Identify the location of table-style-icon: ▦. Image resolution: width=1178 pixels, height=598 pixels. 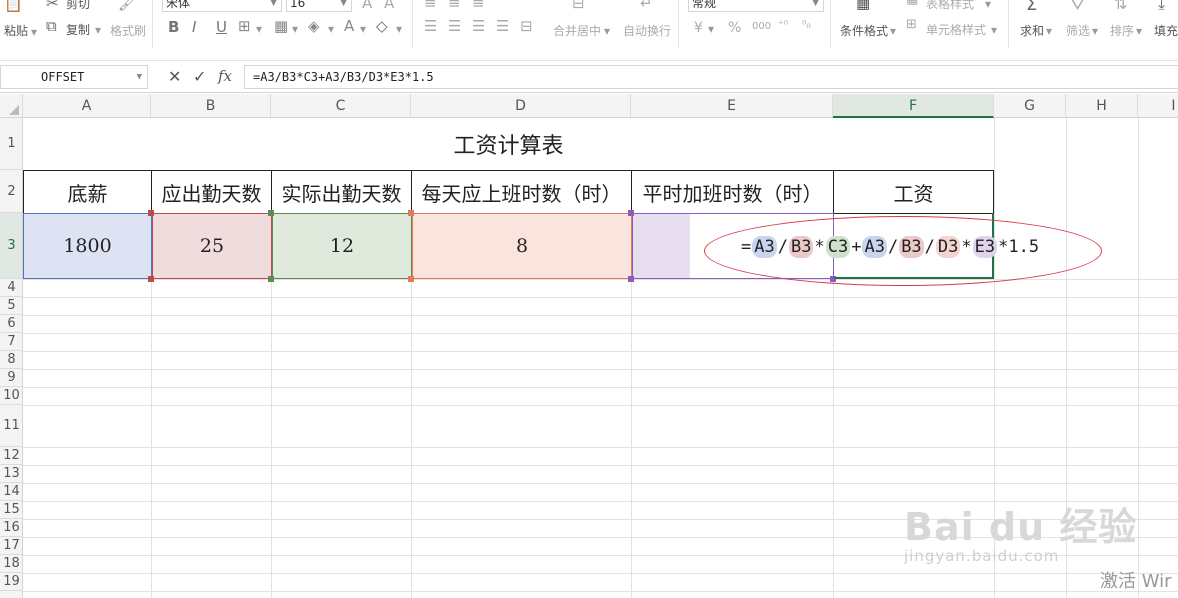
(912, 3).